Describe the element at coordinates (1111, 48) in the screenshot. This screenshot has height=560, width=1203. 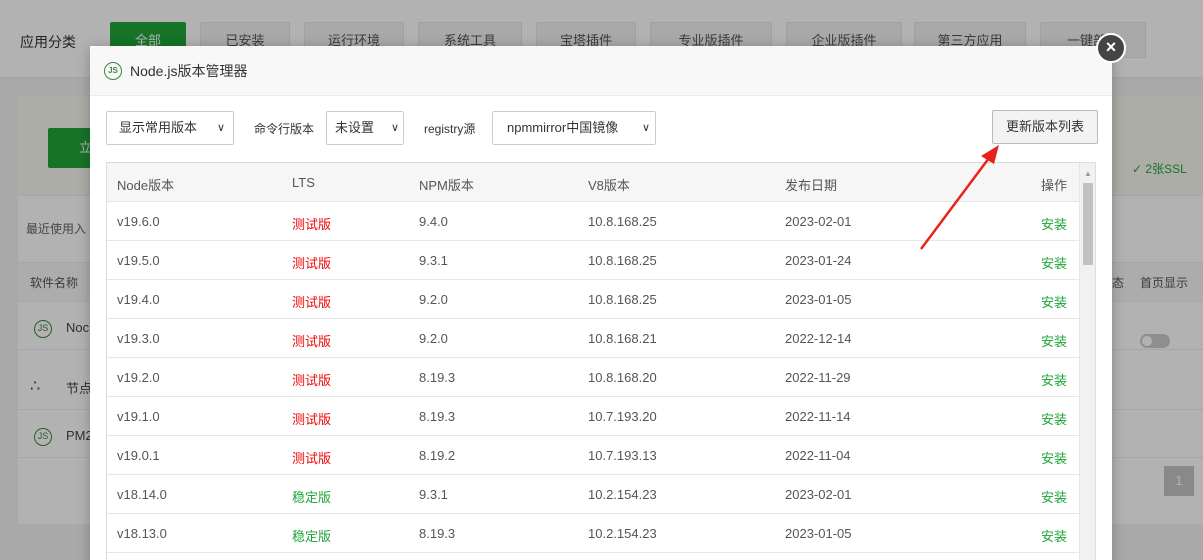
I see `close-dialog-button: ×` at that location.